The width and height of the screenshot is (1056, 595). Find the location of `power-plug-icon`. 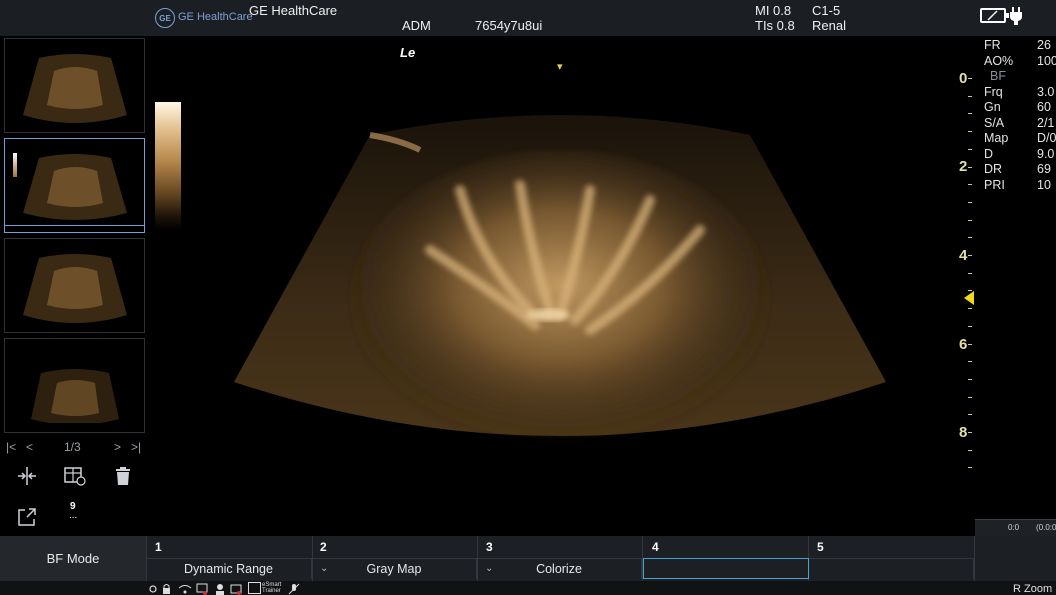

power-plug-icon is located at coordinates (1016, 16).